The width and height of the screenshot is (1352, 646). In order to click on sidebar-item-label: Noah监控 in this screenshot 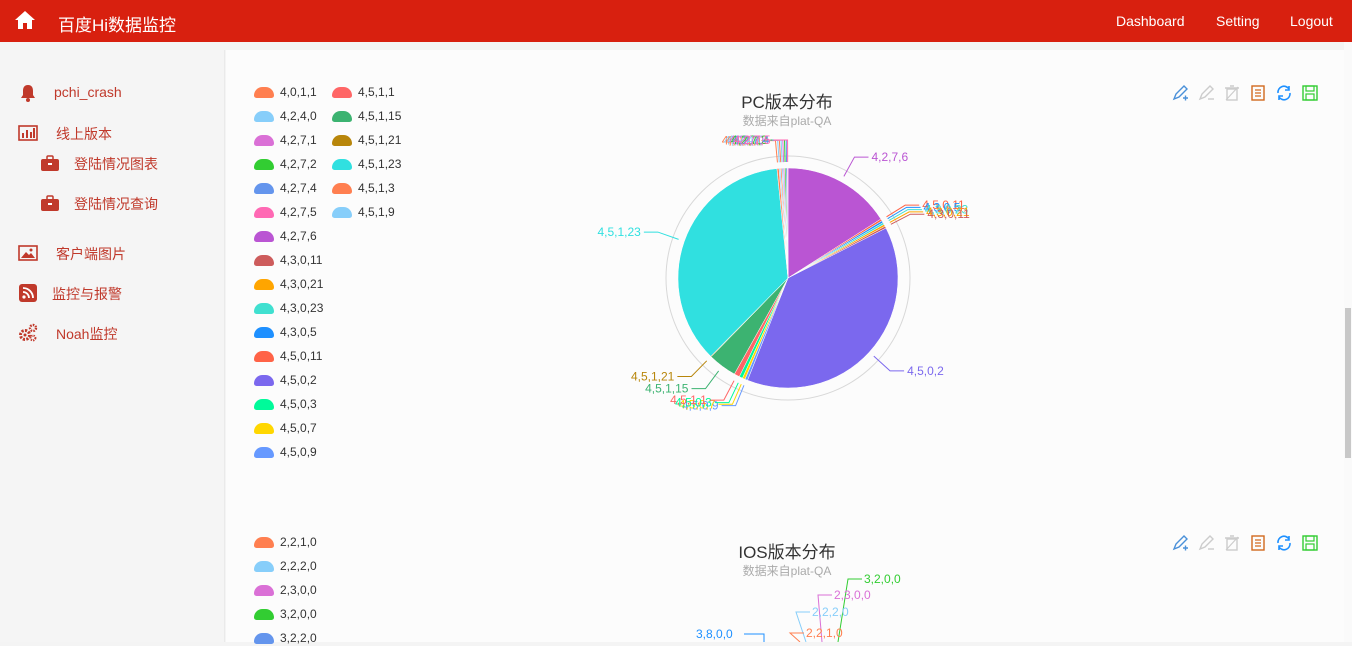, I will do `click(87, 334)`.